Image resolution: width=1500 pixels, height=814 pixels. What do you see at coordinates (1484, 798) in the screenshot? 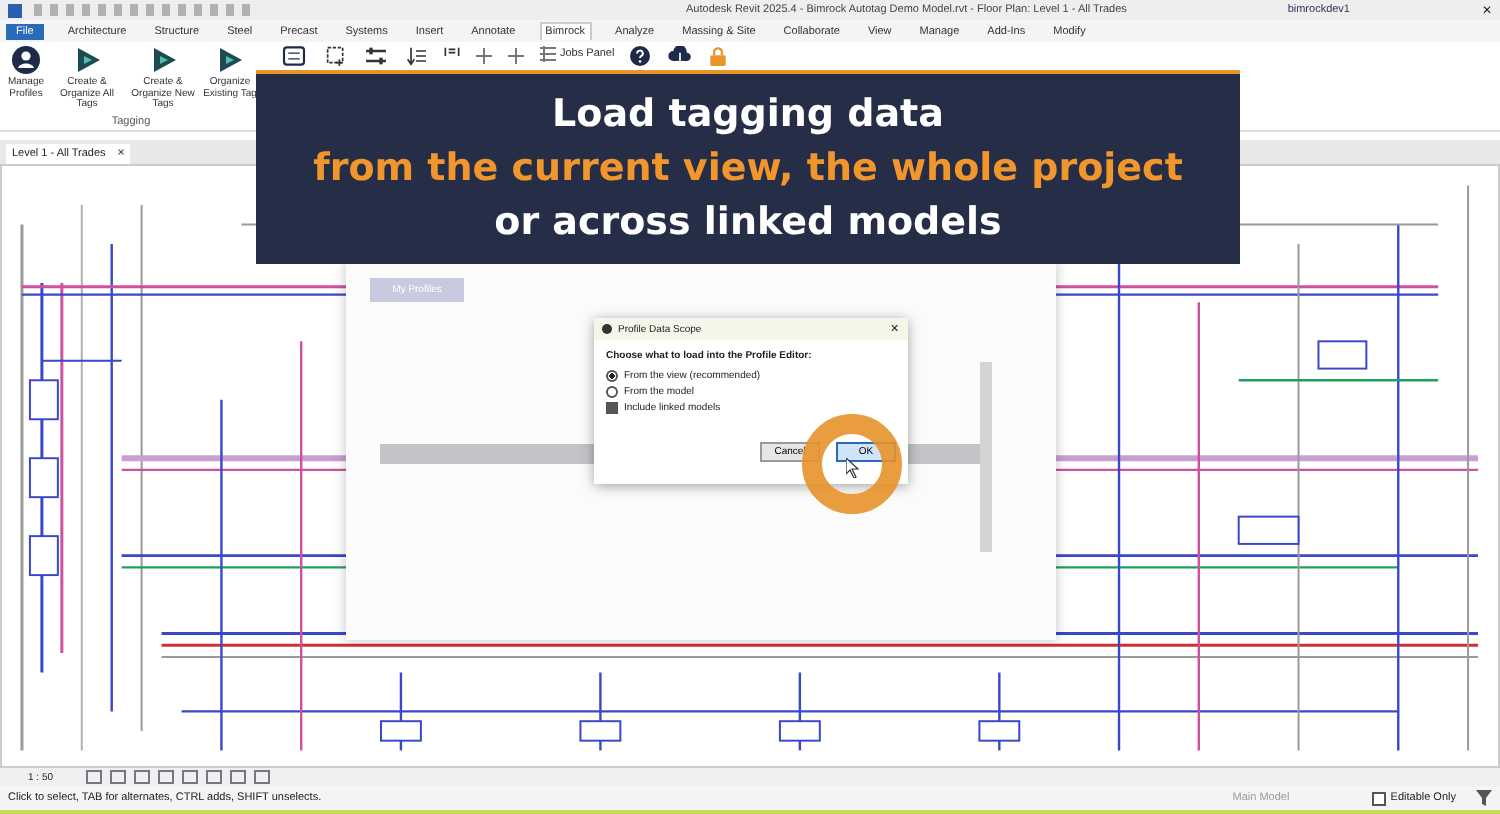
I see `filter-icon` at bounding box center [1484, 798].